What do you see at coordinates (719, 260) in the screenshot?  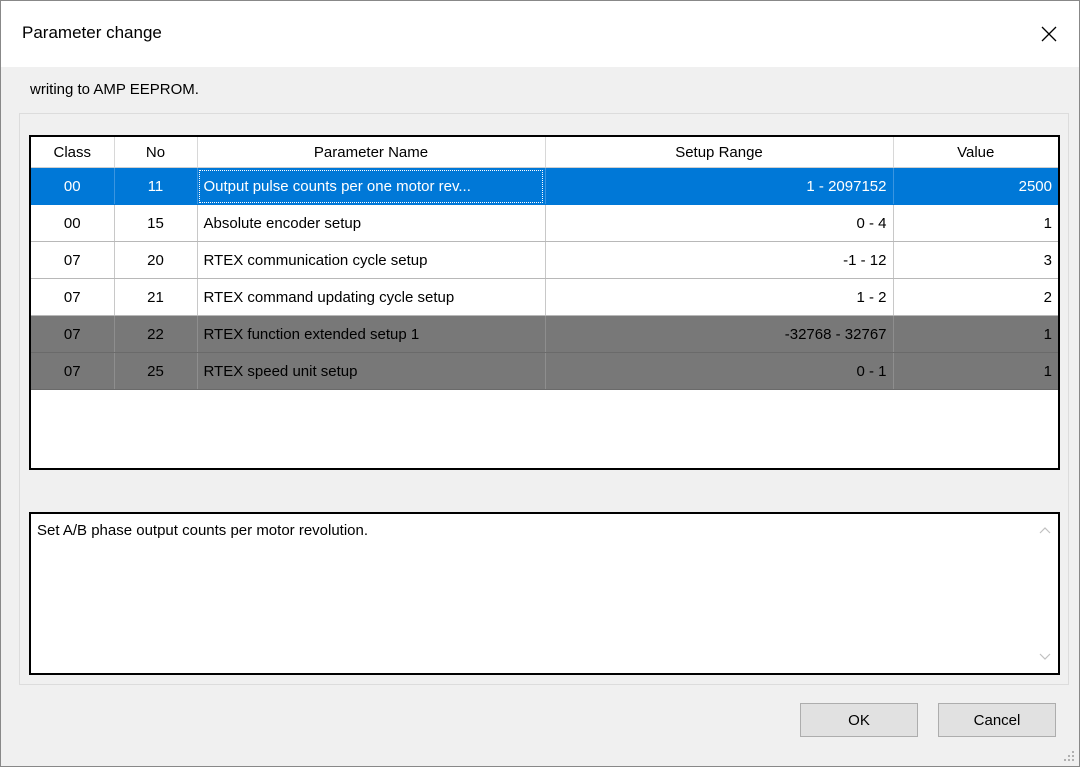 I see `cell-setup-range: -1 - 12` at bounding box center [719, 260].